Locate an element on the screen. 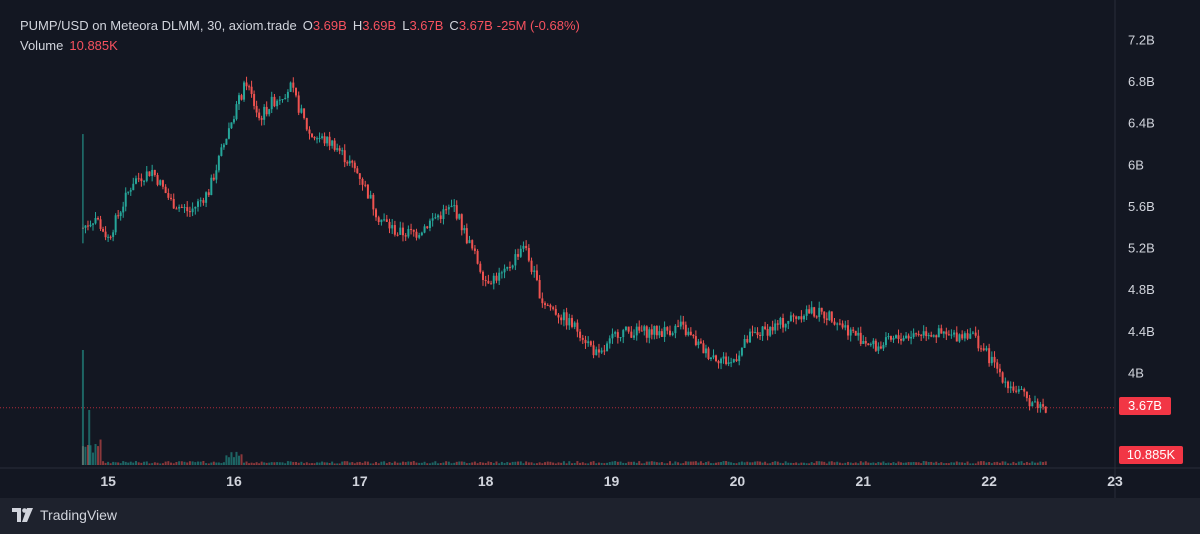 This screenshot has width=1200, height=534. price-tick-label: 4.4B is located at coordinates (1141, 331).